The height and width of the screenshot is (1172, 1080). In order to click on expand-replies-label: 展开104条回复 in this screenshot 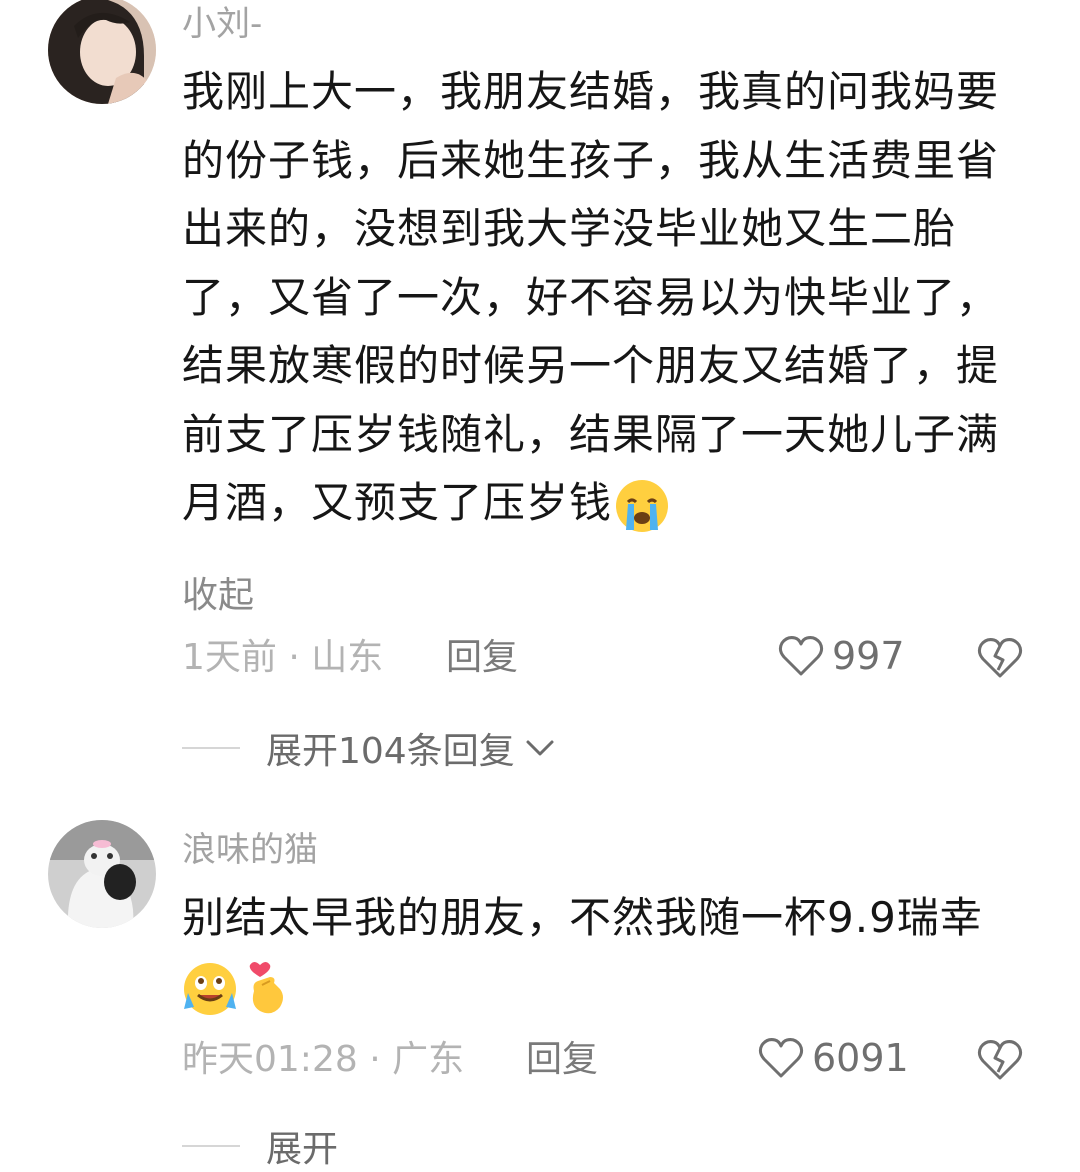, I will do `click(390, 751)`.